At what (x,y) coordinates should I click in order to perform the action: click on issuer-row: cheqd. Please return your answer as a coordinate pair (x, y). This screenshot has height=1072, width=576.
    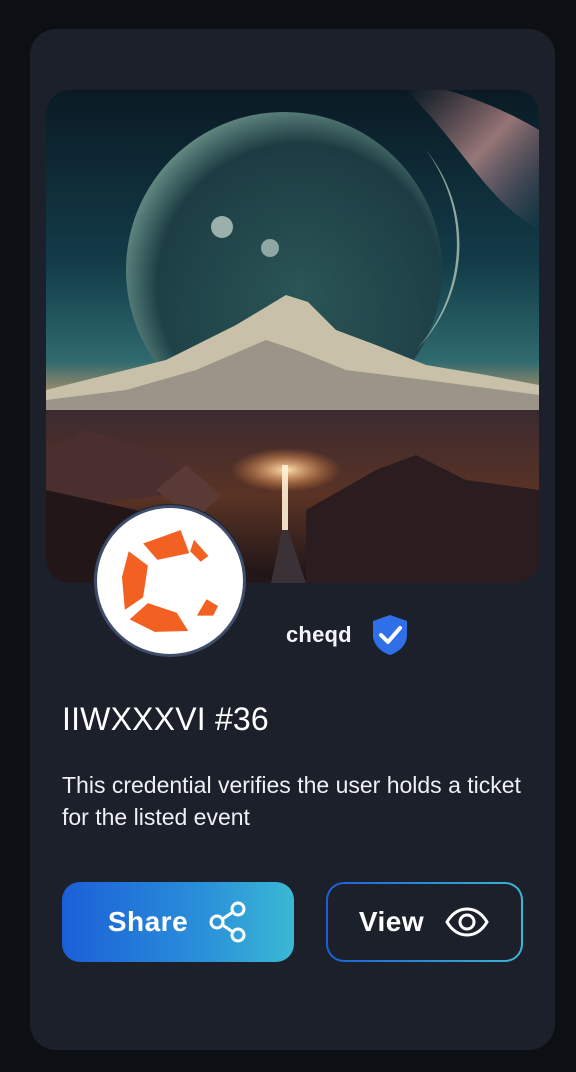
    Looking at the image, I should click on (348, 635).